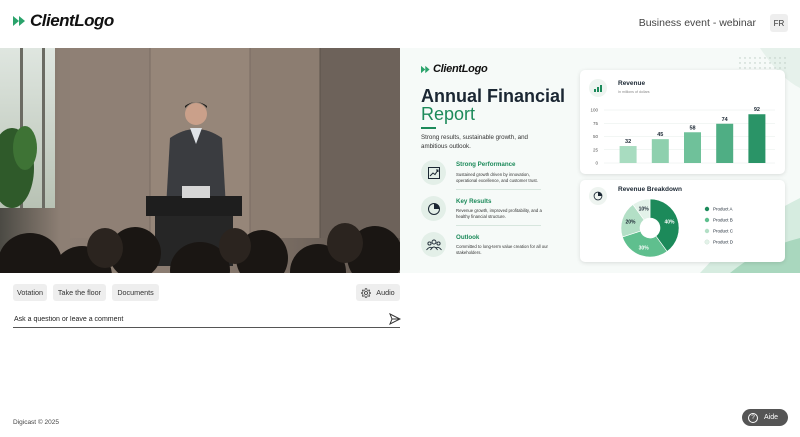  I want to click on help-button: ? Aide, so click(765, 417).